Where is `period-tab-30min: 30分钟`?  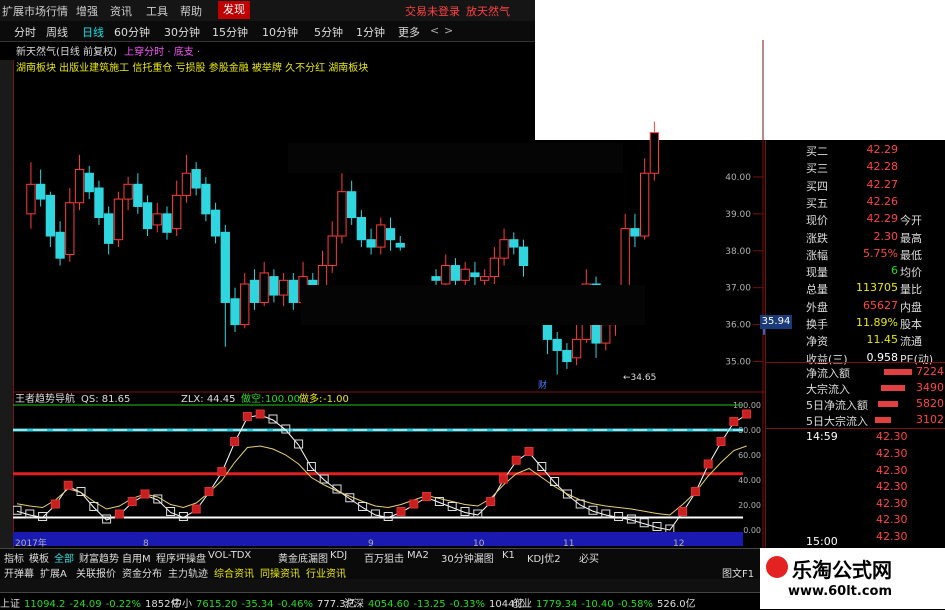 period-tab-30min: 30分钟 is located at coordinates (182, 32).